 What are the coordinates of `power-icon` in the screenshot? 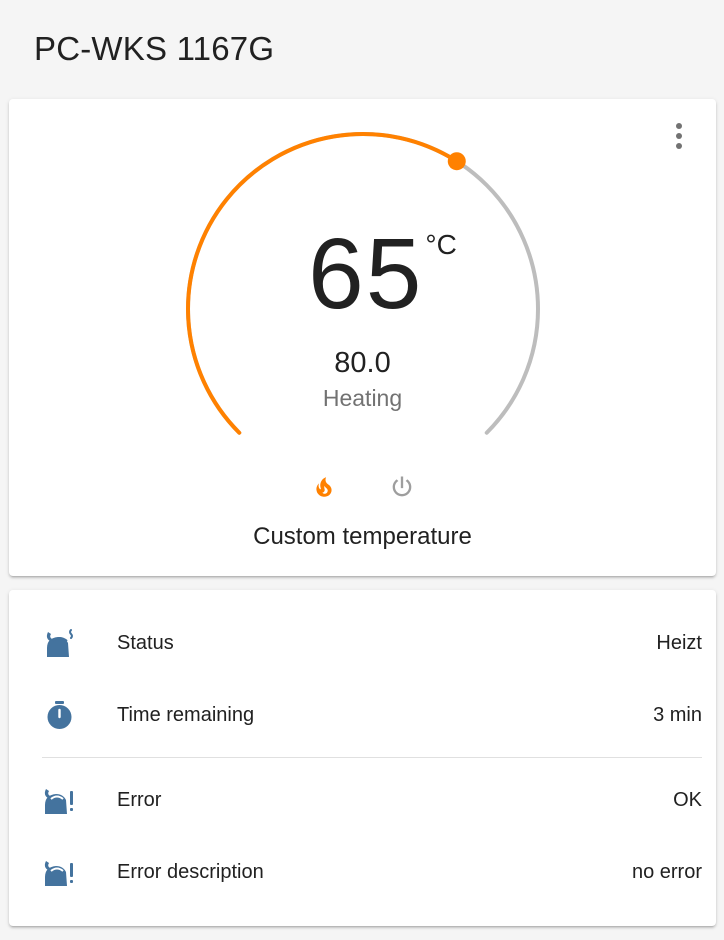 It's located at (401, 486).